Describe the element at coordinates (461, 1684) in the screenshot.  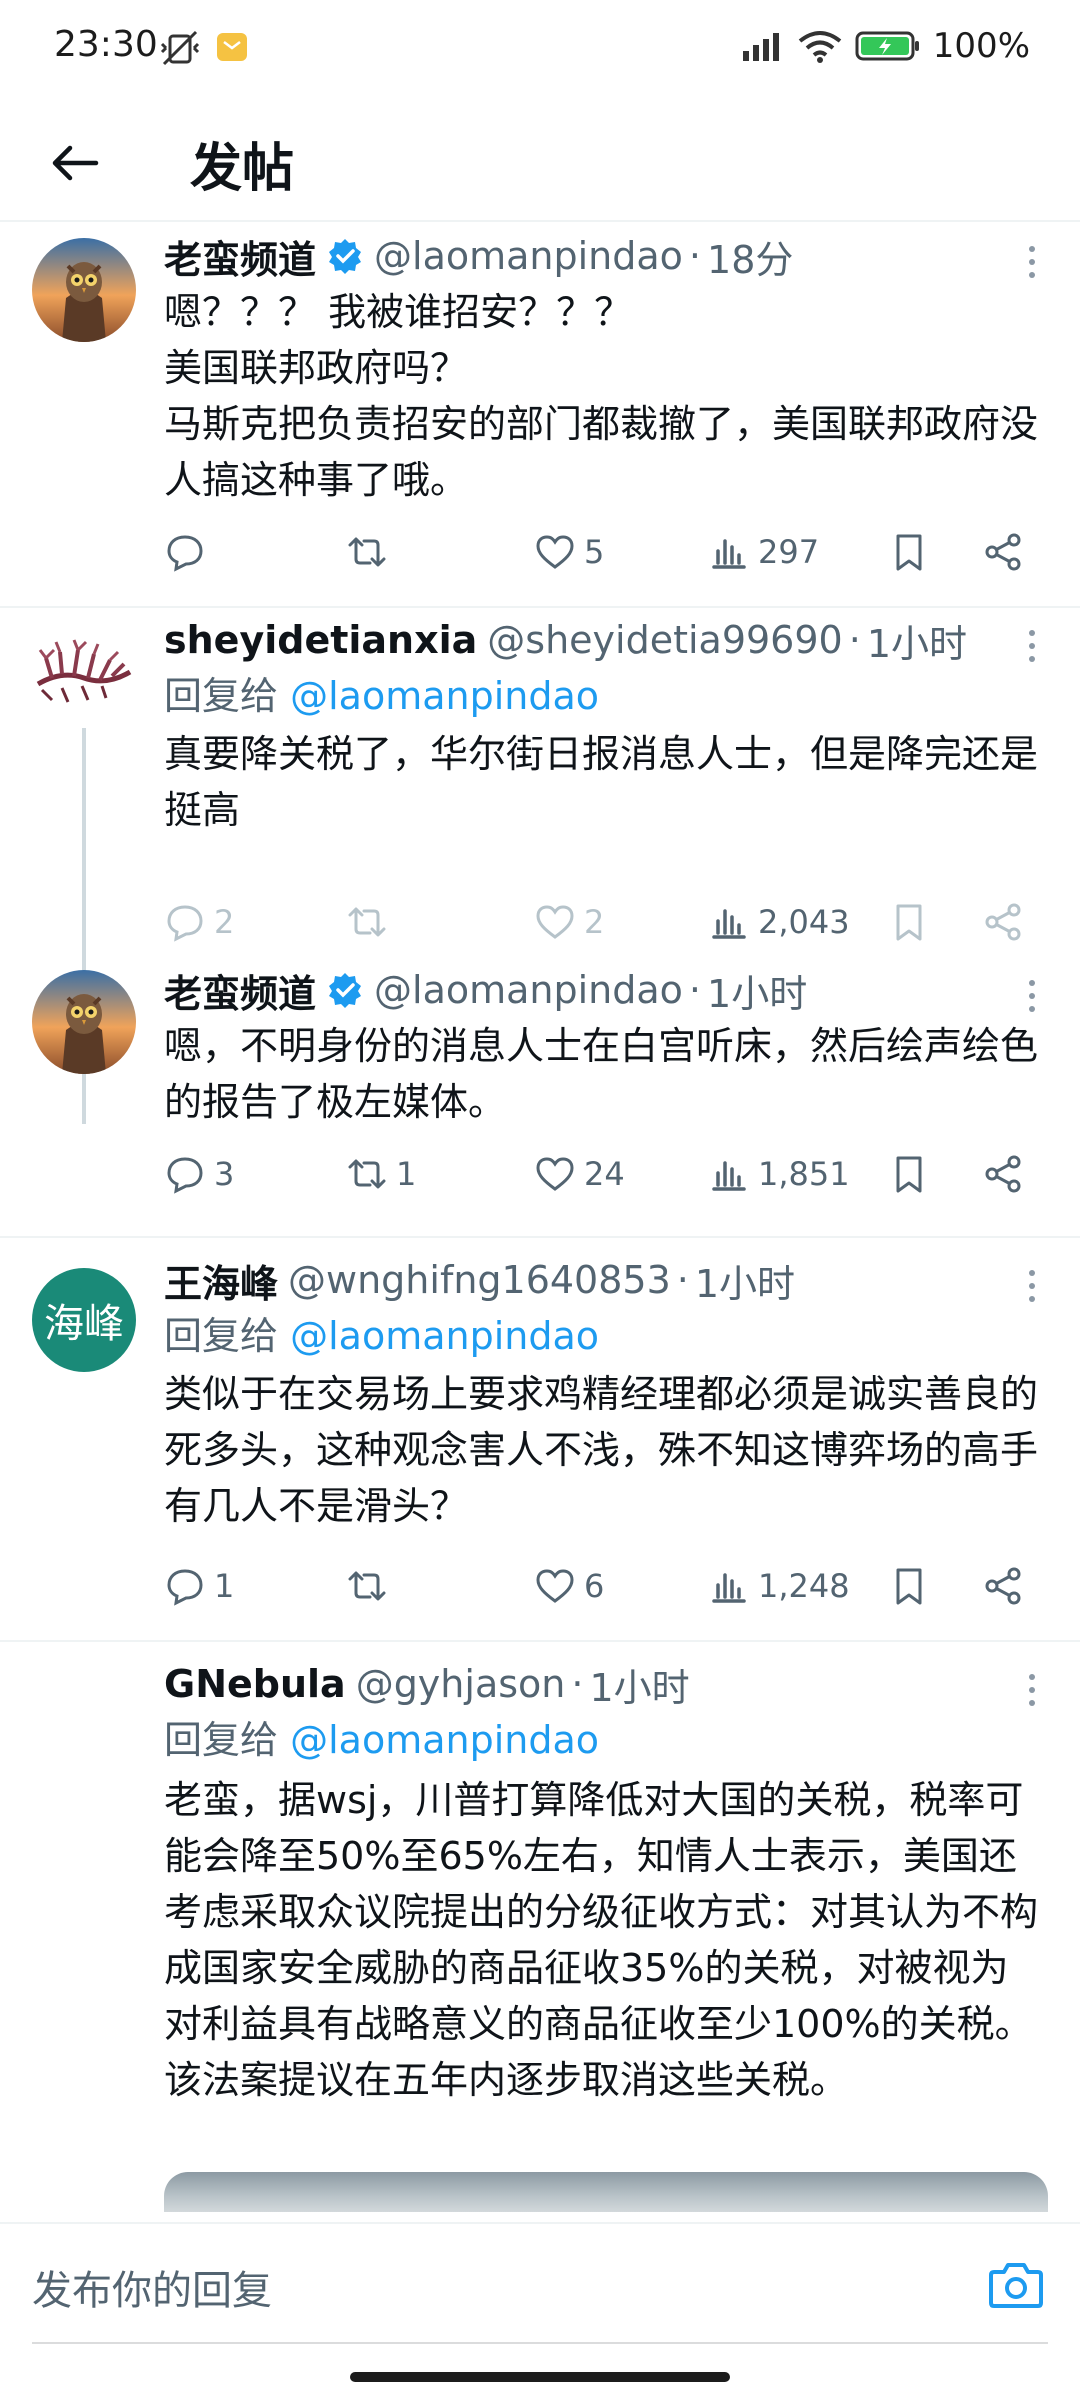
I see `author-handle: @gyhjason` at that location.